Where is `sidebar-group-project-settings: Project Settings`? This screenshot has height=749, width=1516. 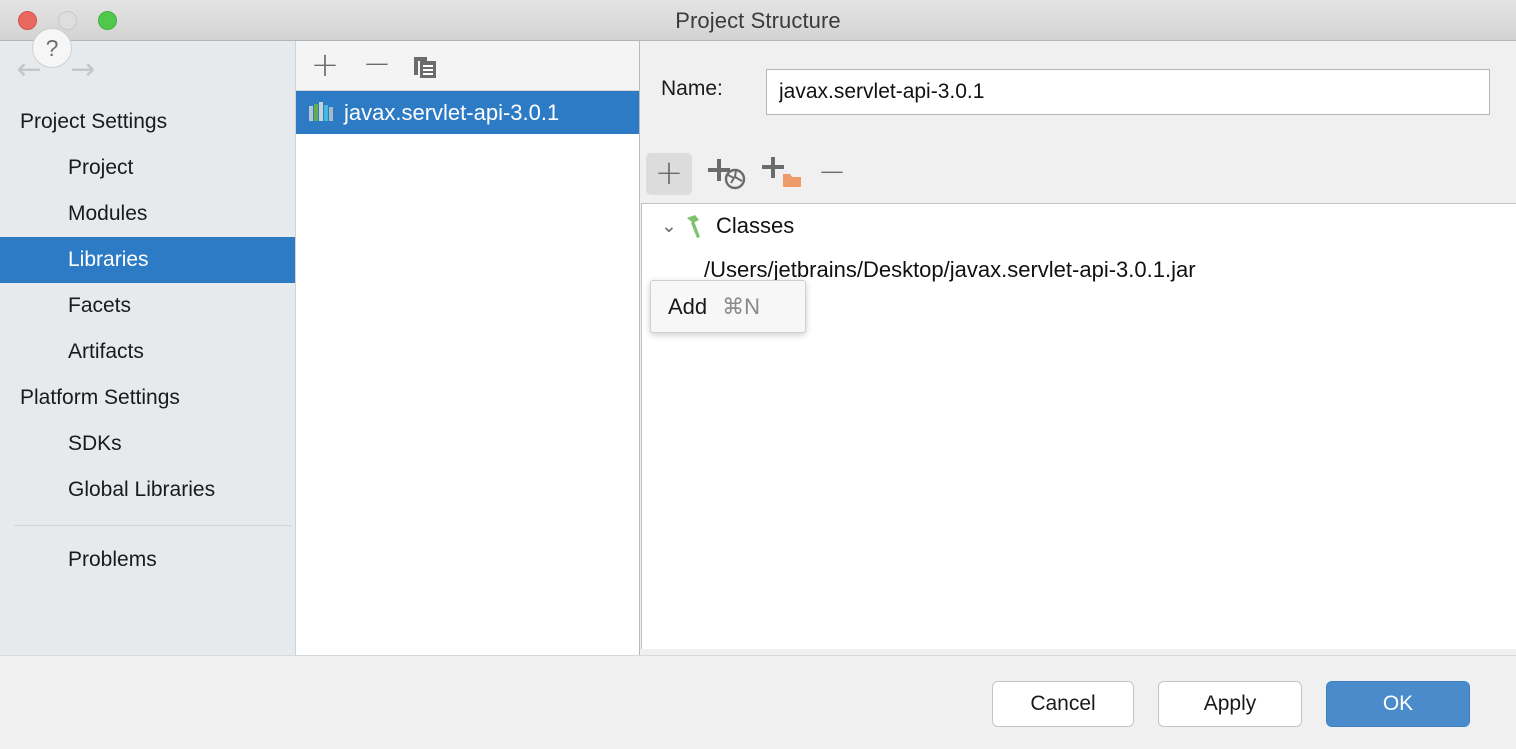
sidebar-group-project-settings: Project Settings is located at coordinates (94, 121).